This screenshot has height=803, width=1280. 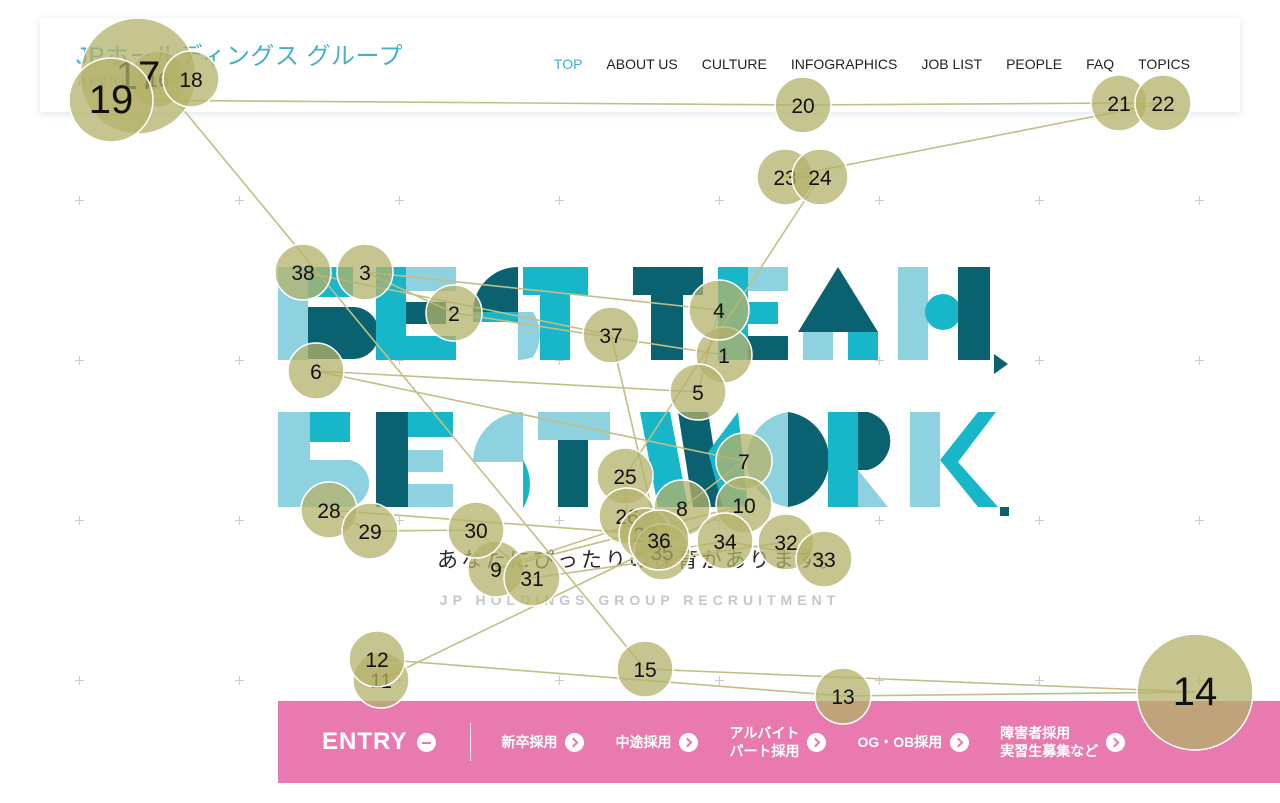 I want to click on label-line-2: 実習生募集など, so click(x=1049, y=751).